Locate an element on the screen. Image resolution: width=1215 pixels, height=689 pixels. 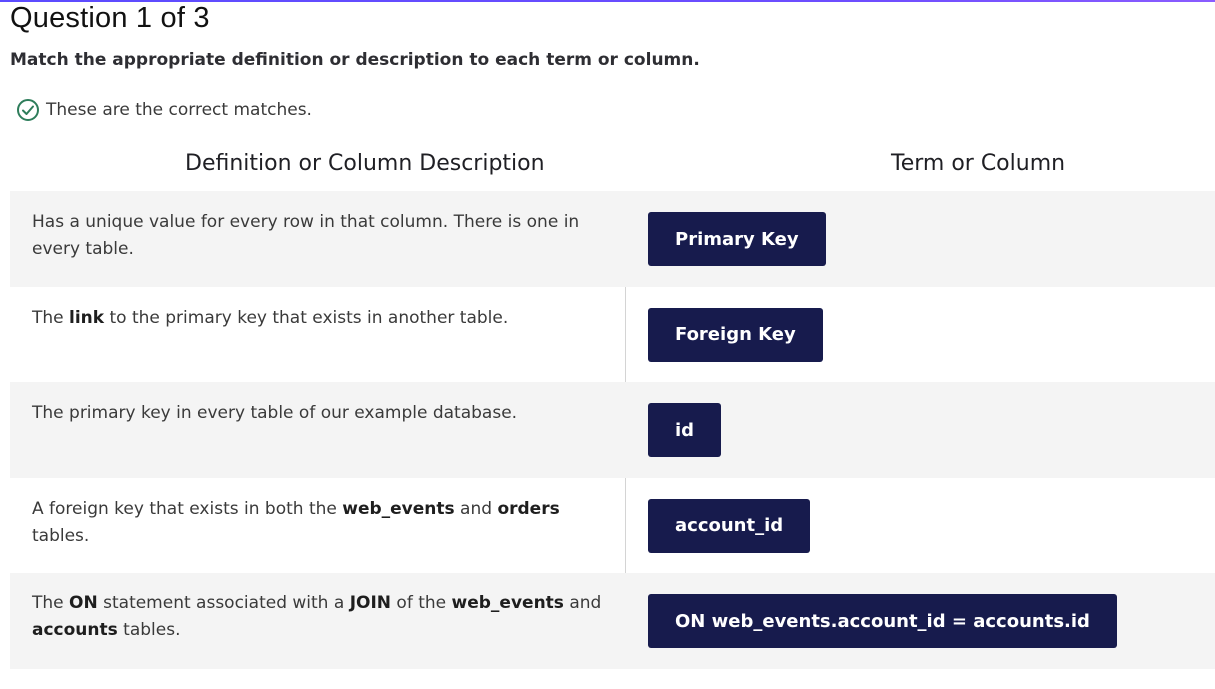
term-chip-id: id is located at coordinates (685, 430).